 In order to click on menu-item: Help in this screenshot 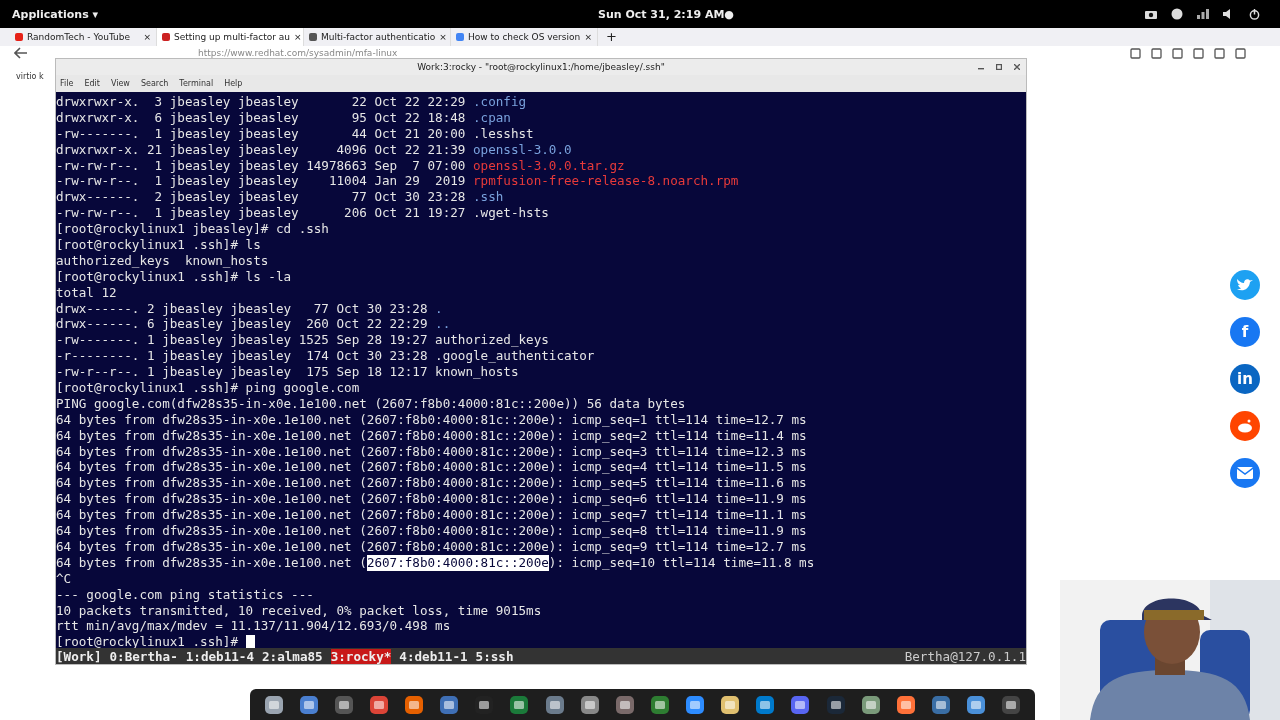, I will do `click(233, 83)`.